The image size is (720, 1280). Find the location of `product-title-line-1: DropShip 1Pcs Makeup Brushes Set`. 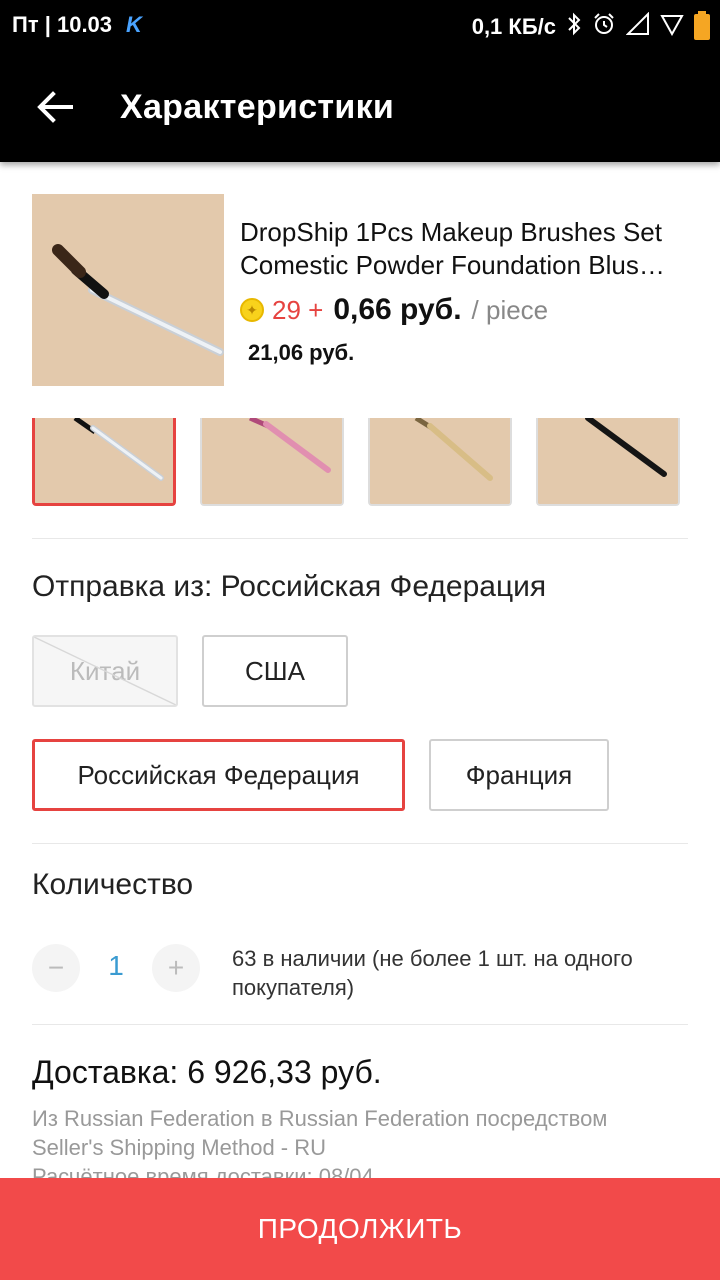

product-title-line-1: DropShip 1Pcs Makeup Brushes Set is located at coordinates (451, 232).